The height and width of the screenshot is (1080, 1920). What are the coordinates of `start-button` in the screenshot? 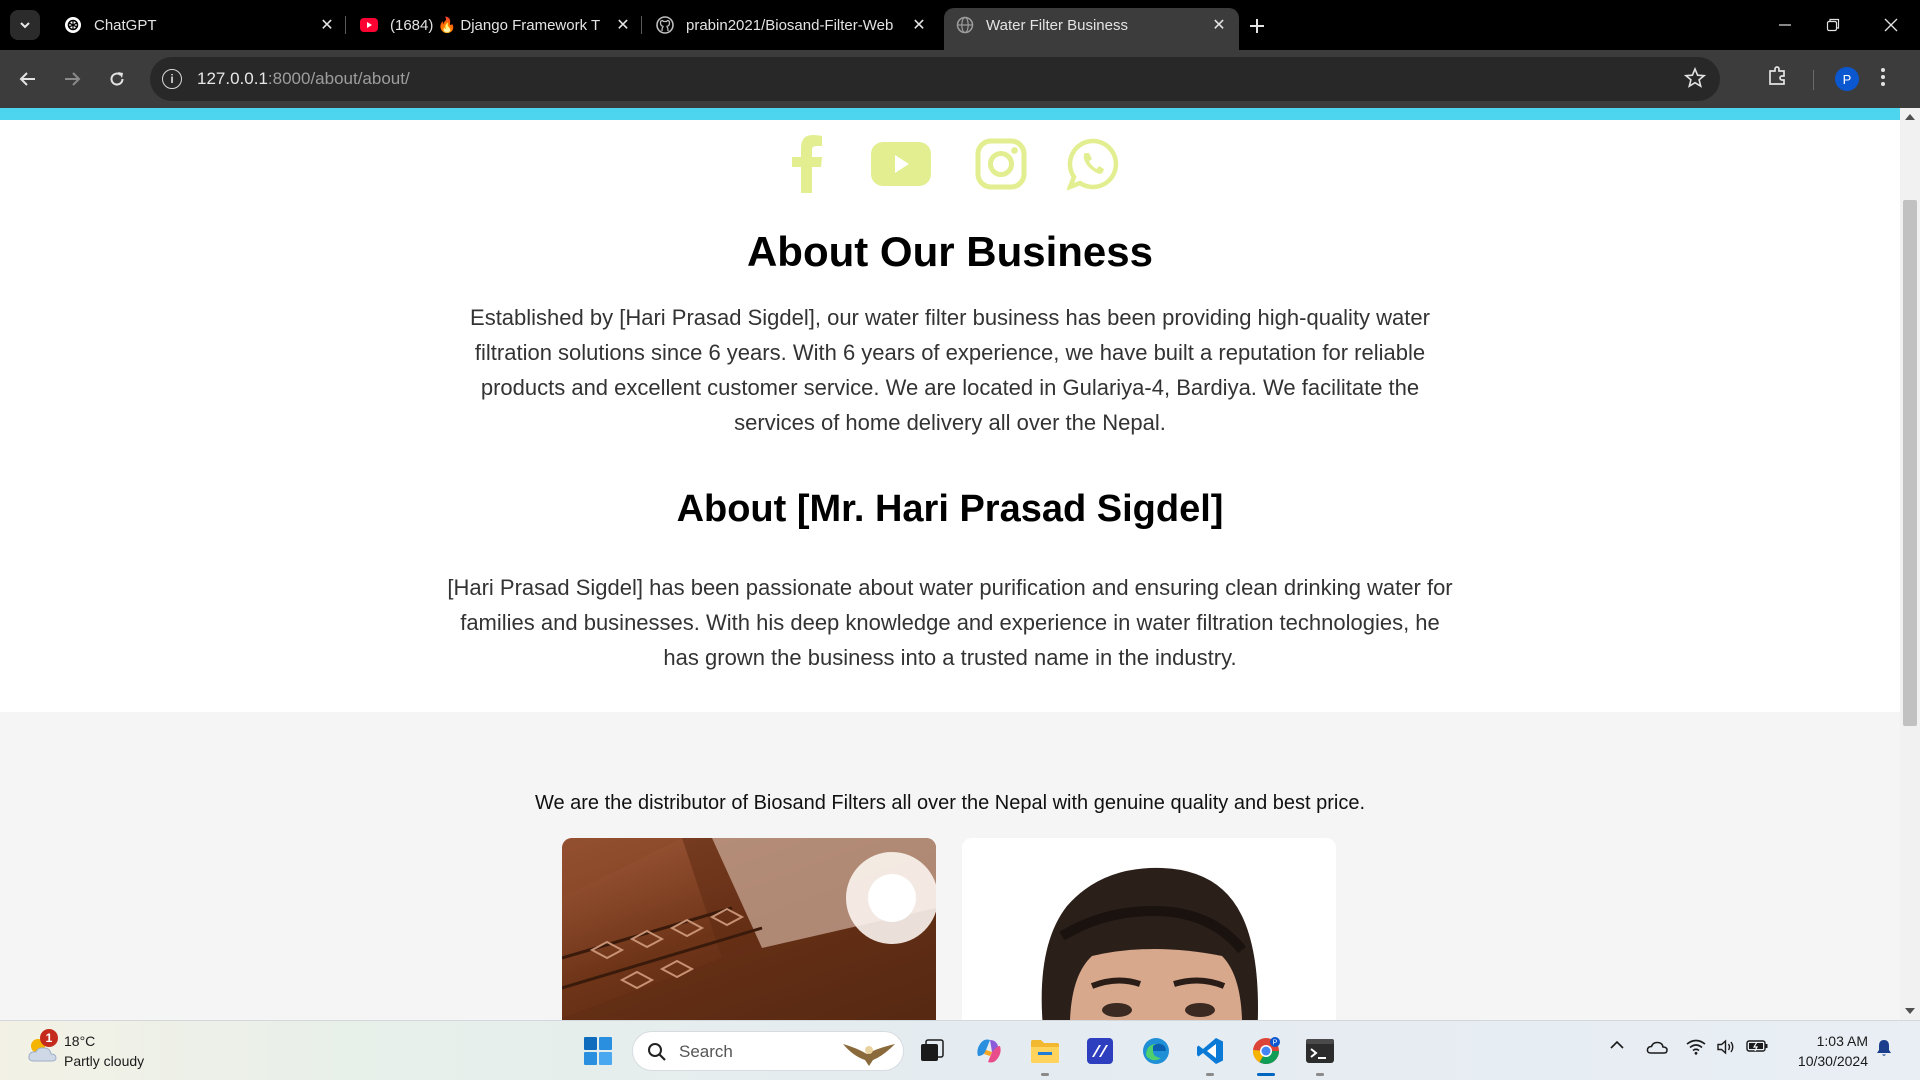 It's located at (598, 1051).